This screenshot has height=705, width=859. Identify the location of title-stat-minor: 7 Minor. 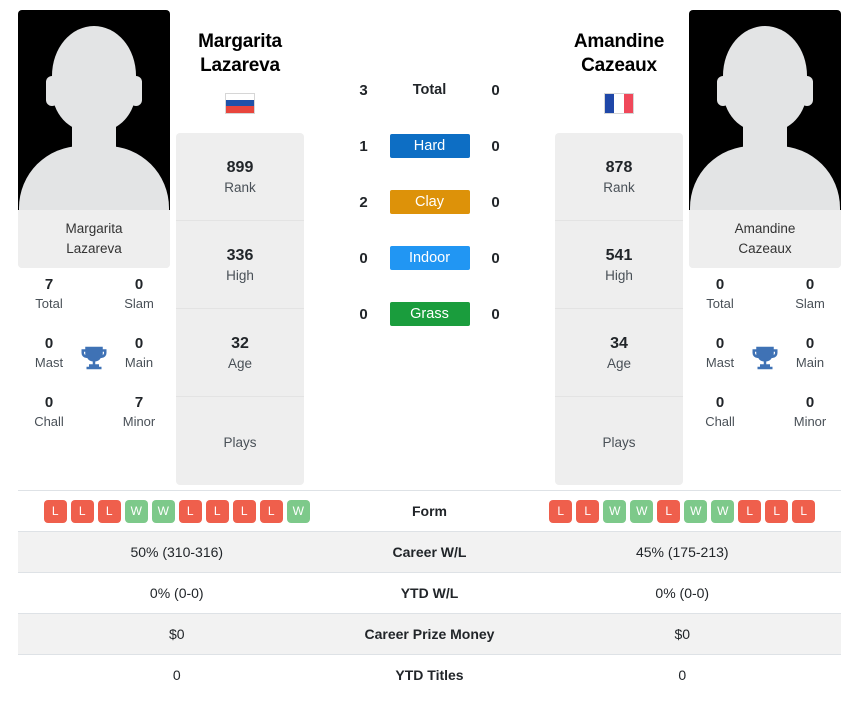
(139, 411).